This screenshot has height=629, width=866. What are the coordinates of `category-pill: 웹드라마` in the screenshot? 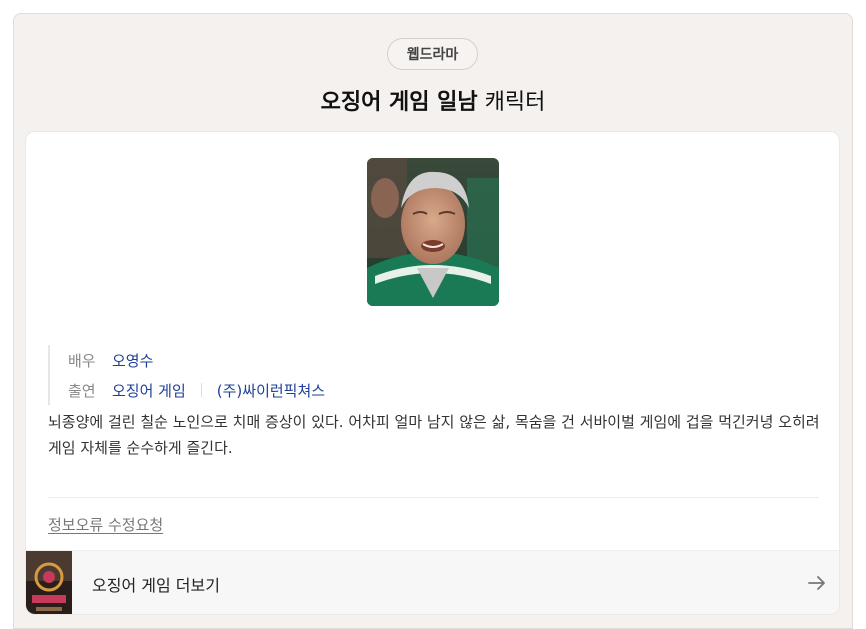 It's located at (432, 54).